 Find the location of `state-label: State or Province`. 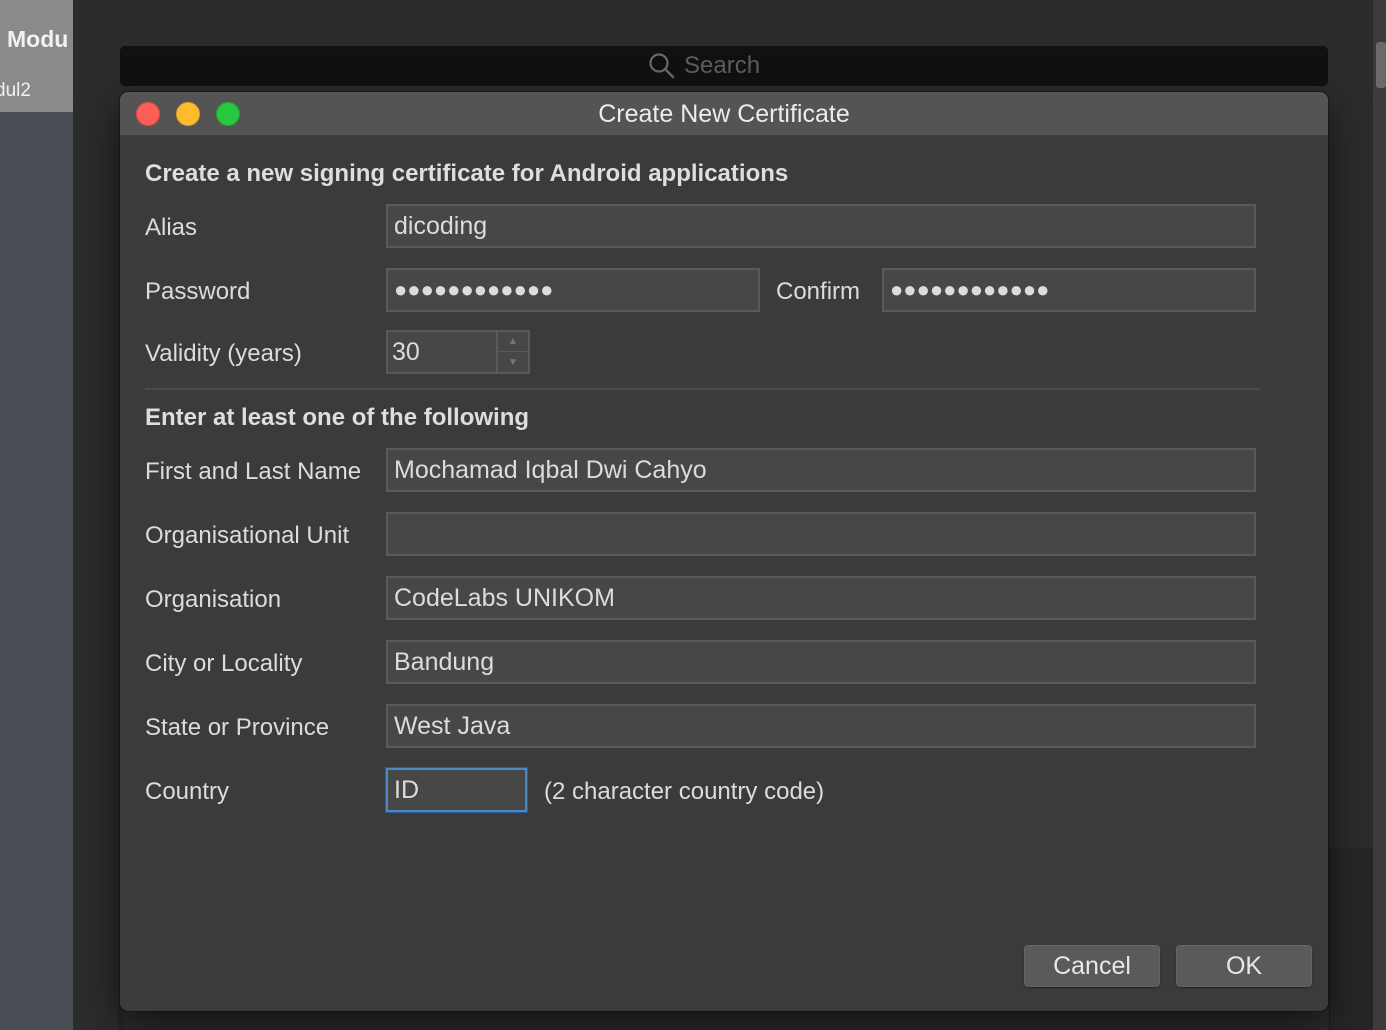

state-label: State or Province is located at coordinates (237, 727).